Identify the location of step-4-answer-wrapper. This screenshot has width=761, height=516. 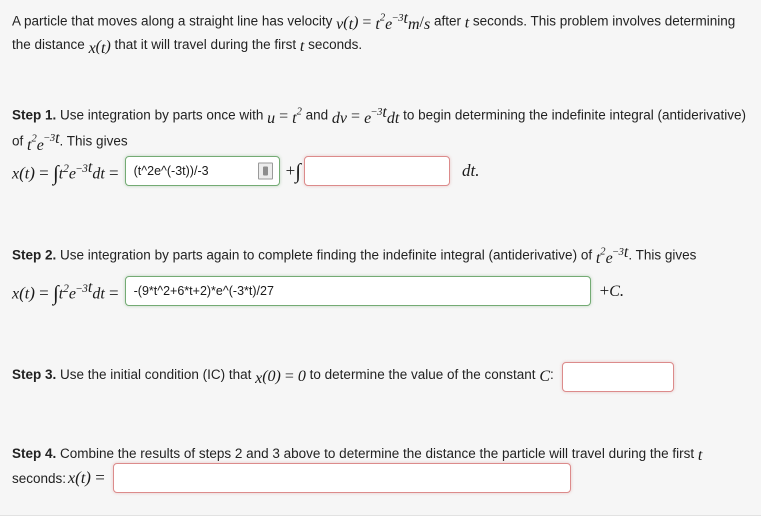
(341, 478).